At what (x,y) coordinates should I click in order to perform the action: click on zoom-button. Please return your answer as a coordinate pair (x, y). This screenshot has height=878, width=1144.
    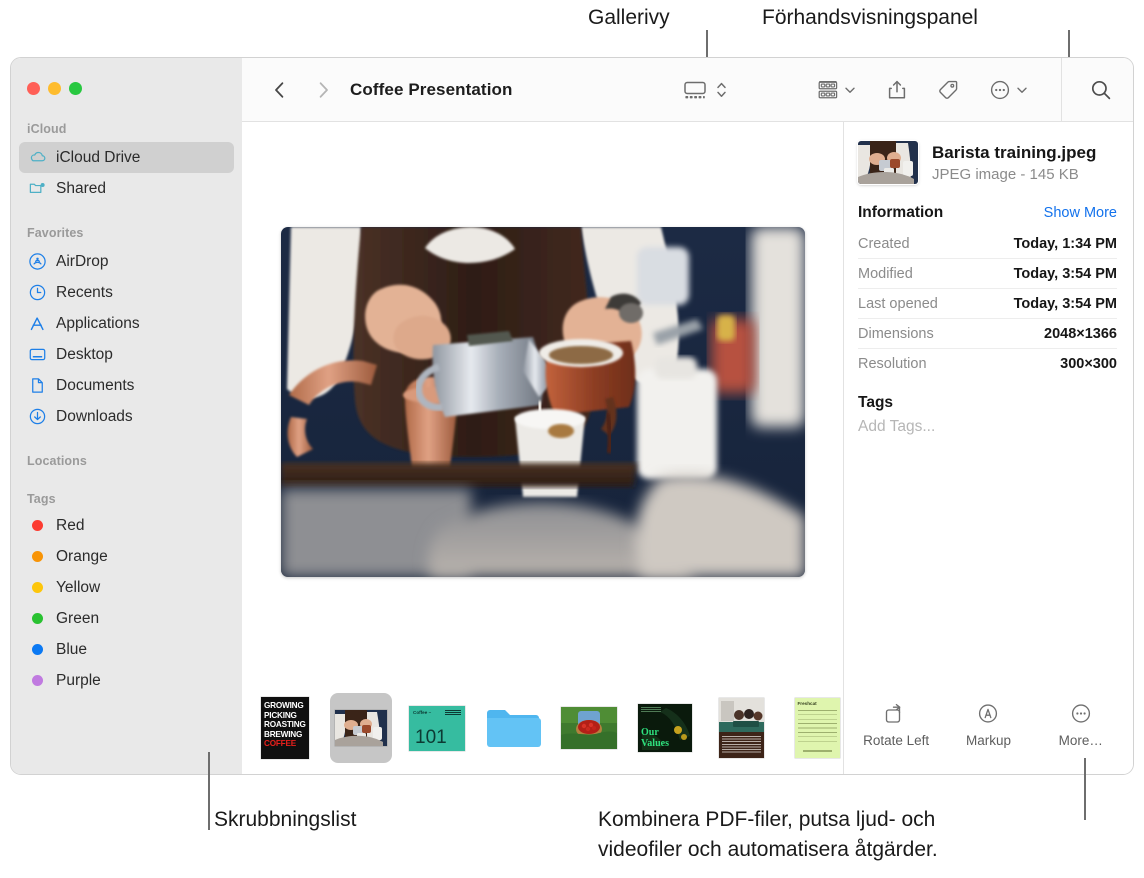
    Looking at the image, I should click on (75, 88).